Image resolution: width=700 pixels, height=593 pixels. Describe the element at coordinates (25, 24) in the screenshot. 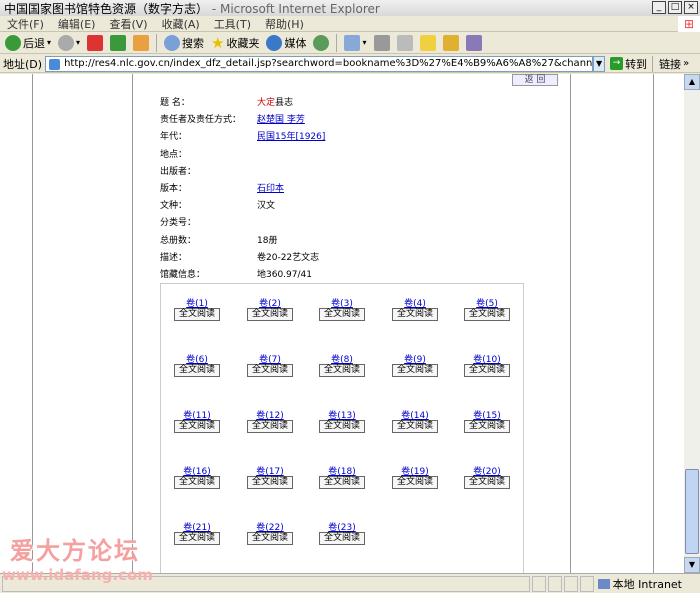

I see `menu-item-0: 文件(F)` at that location.